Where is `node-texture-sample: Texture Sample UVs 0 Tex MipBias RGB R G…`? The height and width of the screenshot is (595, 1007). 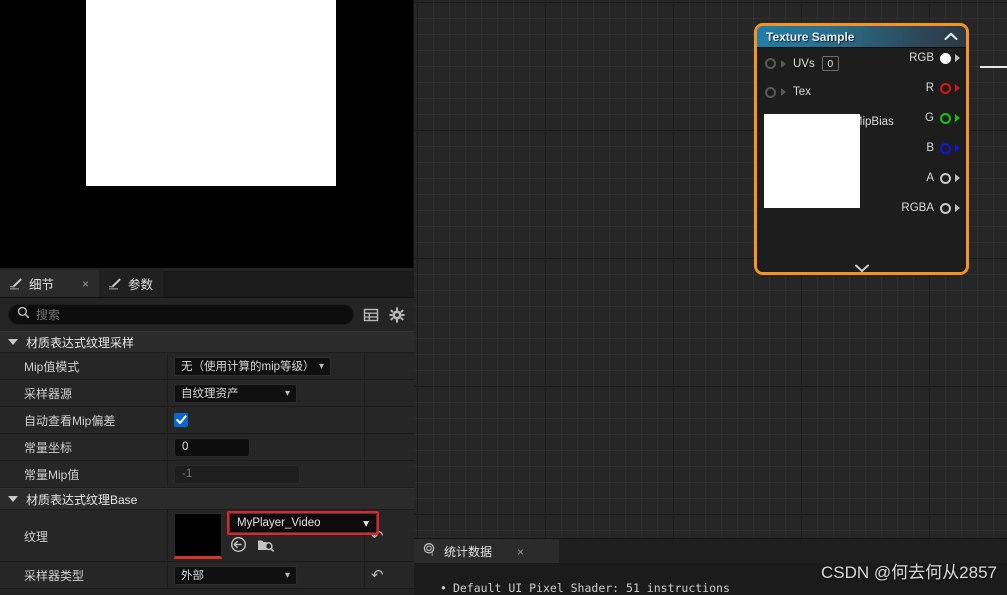
node-texture-sample: Texture Sample UVs 0 Tex MipBias RGB R G… is located at coordinates (861, 149).